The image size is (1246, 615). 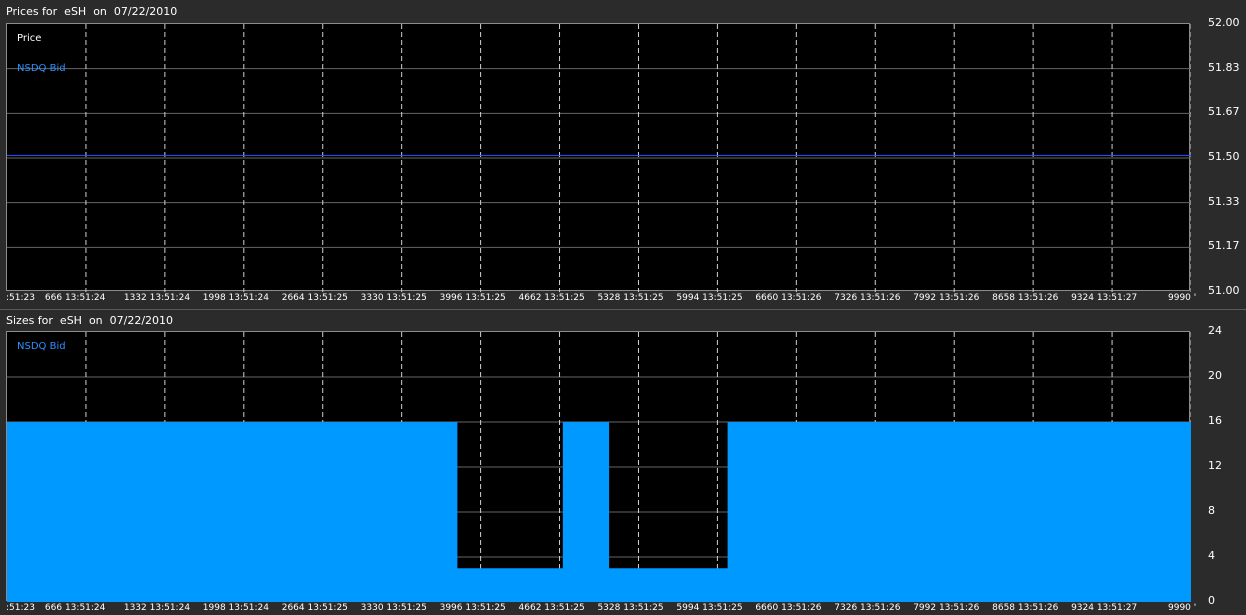 What do you see at coordinates (1215, 465) in the screenshot?
I see `sizes-y-tick-label: 12` at bounding box center [1215, 465].